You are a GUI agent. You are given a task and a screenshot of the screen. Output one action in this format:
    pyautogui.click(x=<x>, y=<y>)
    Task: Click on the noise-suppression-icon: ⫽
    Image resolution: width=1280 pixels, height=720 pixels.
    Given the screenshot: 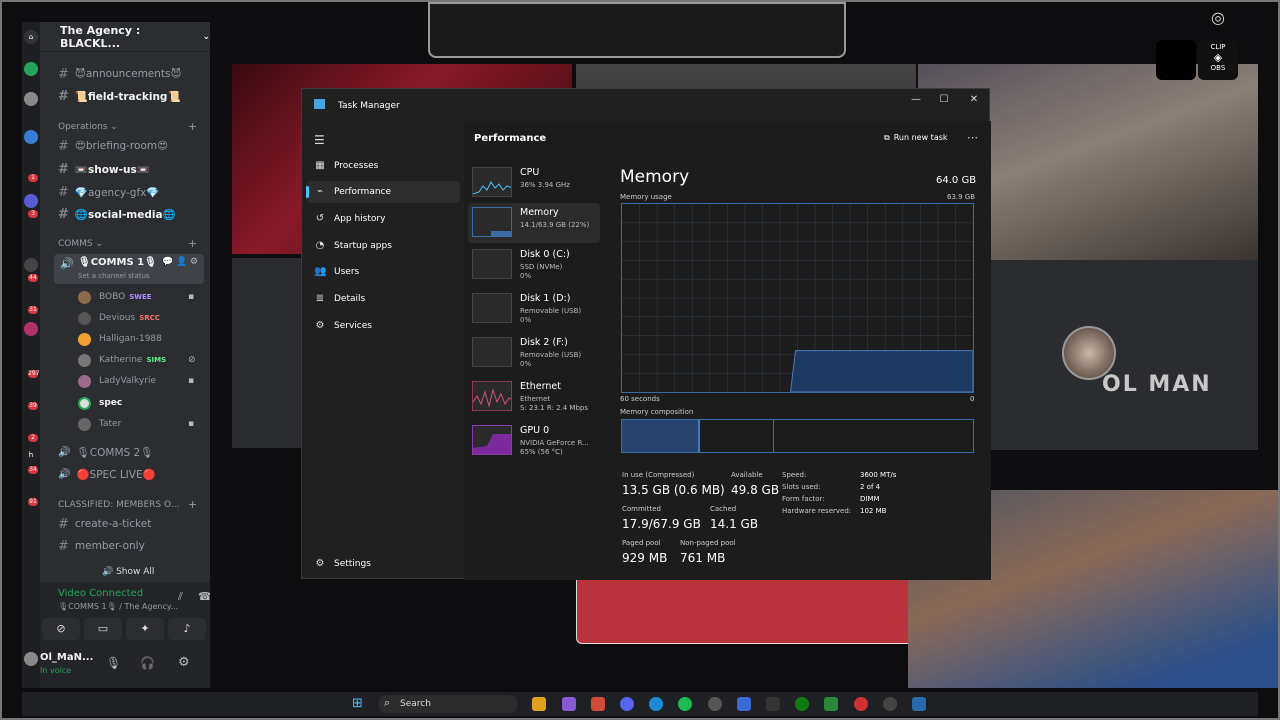 What is the action you would take?
    pyautogui.click(x=180, y=597)
    